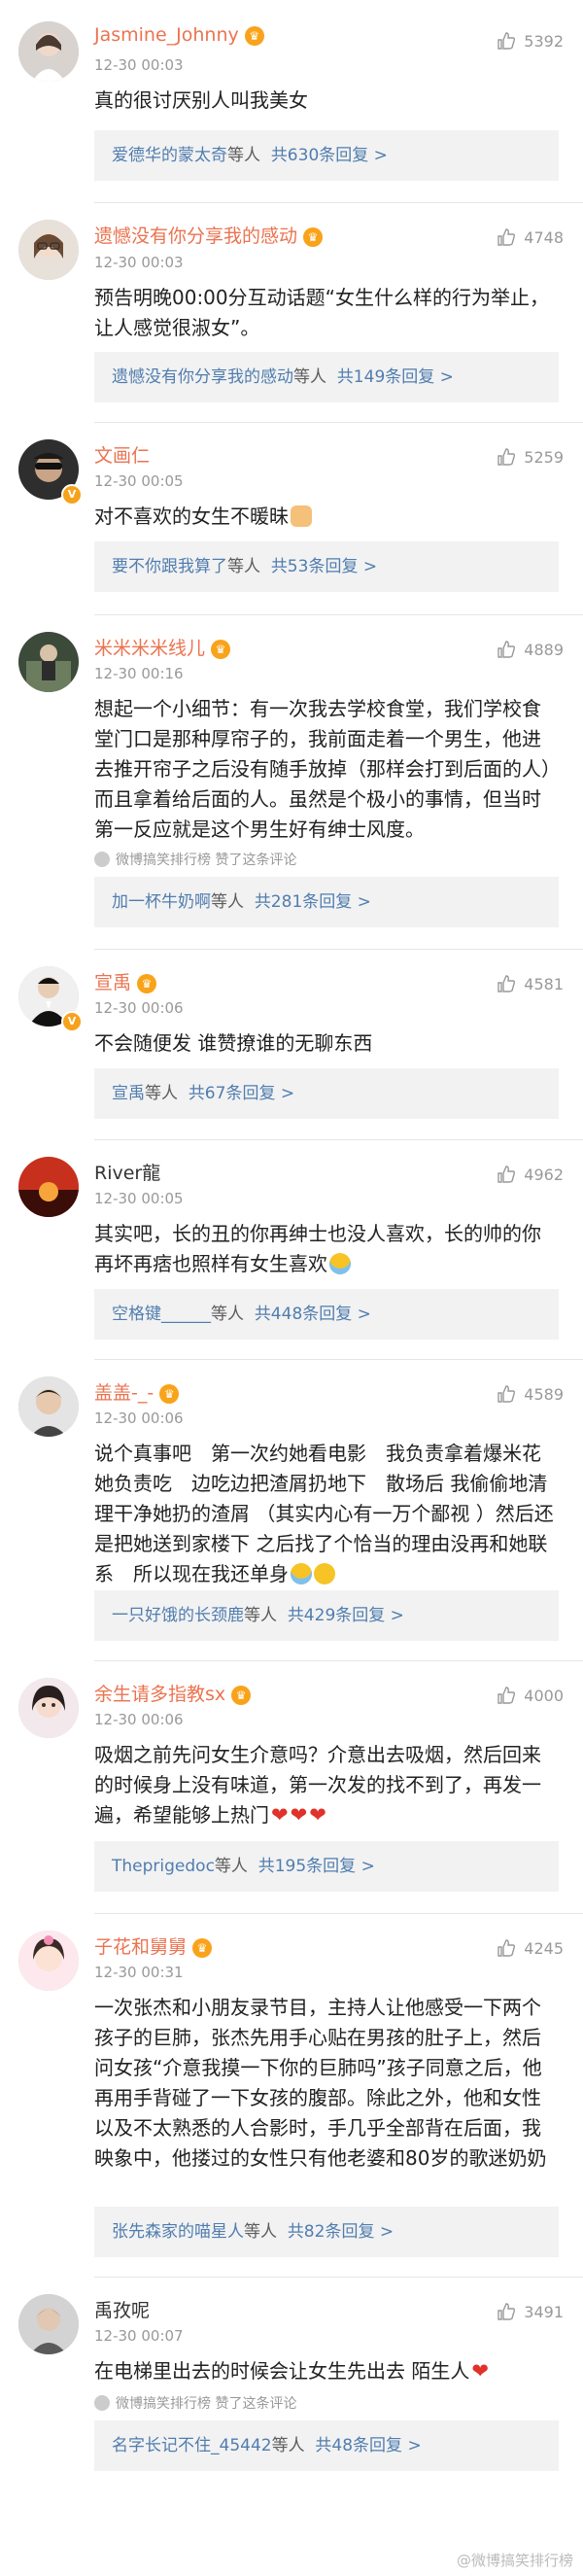 This screenshot has width=583, height=2576. I want to click on reply-count: 共67条回复, so click(232, 1093).